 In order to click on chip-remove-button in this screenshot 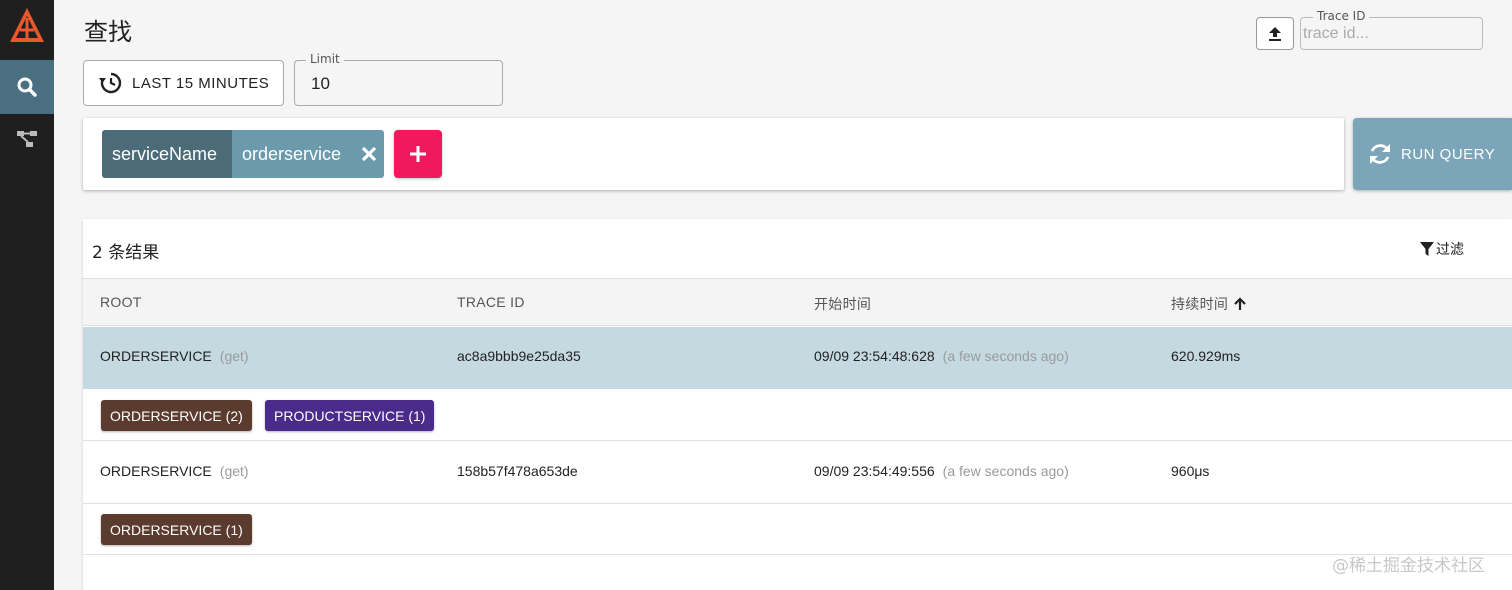, I will do `click(369, 154)`.